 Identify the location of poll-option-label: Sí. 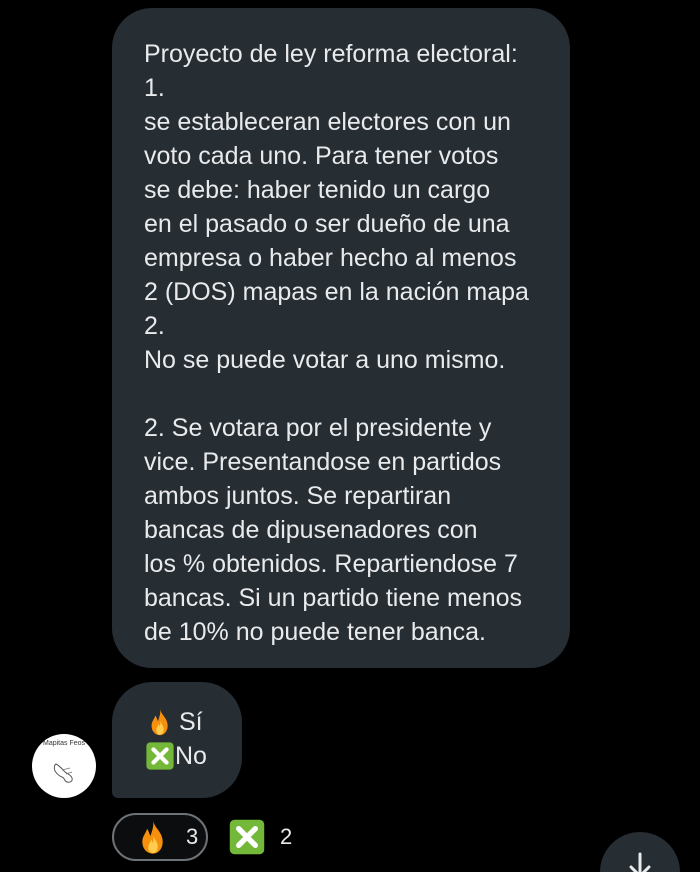
(191, 722).